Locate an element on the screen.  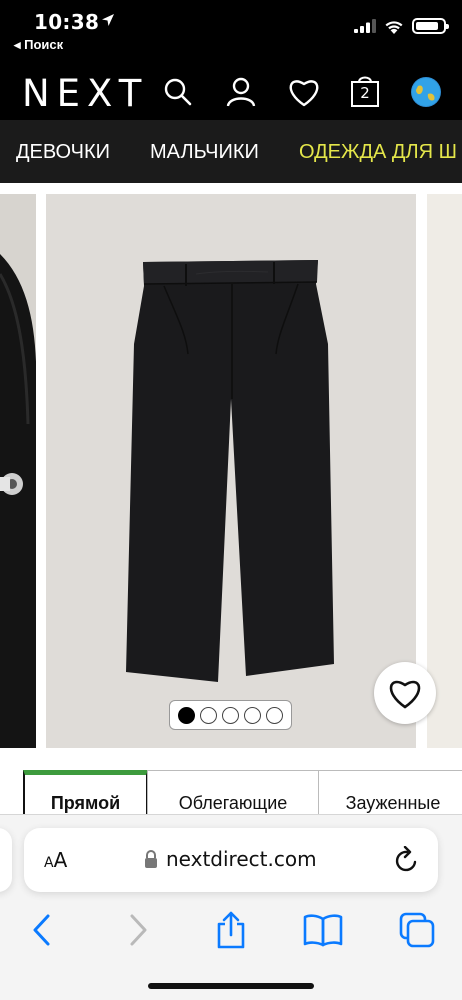
search-icon is located at coordinates (178, 92).